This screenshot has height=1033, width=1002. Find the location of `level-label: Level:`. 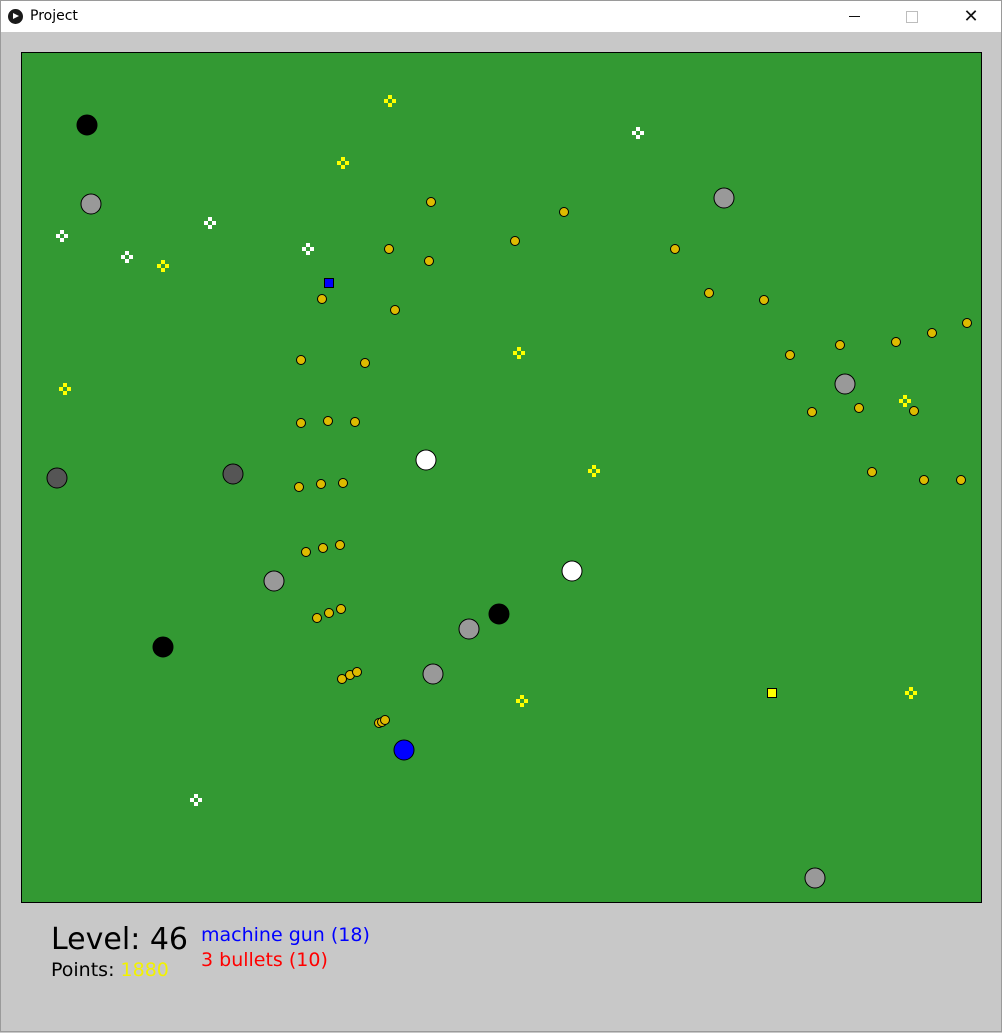

level-label: Level: is located at coordinates (96, 939).